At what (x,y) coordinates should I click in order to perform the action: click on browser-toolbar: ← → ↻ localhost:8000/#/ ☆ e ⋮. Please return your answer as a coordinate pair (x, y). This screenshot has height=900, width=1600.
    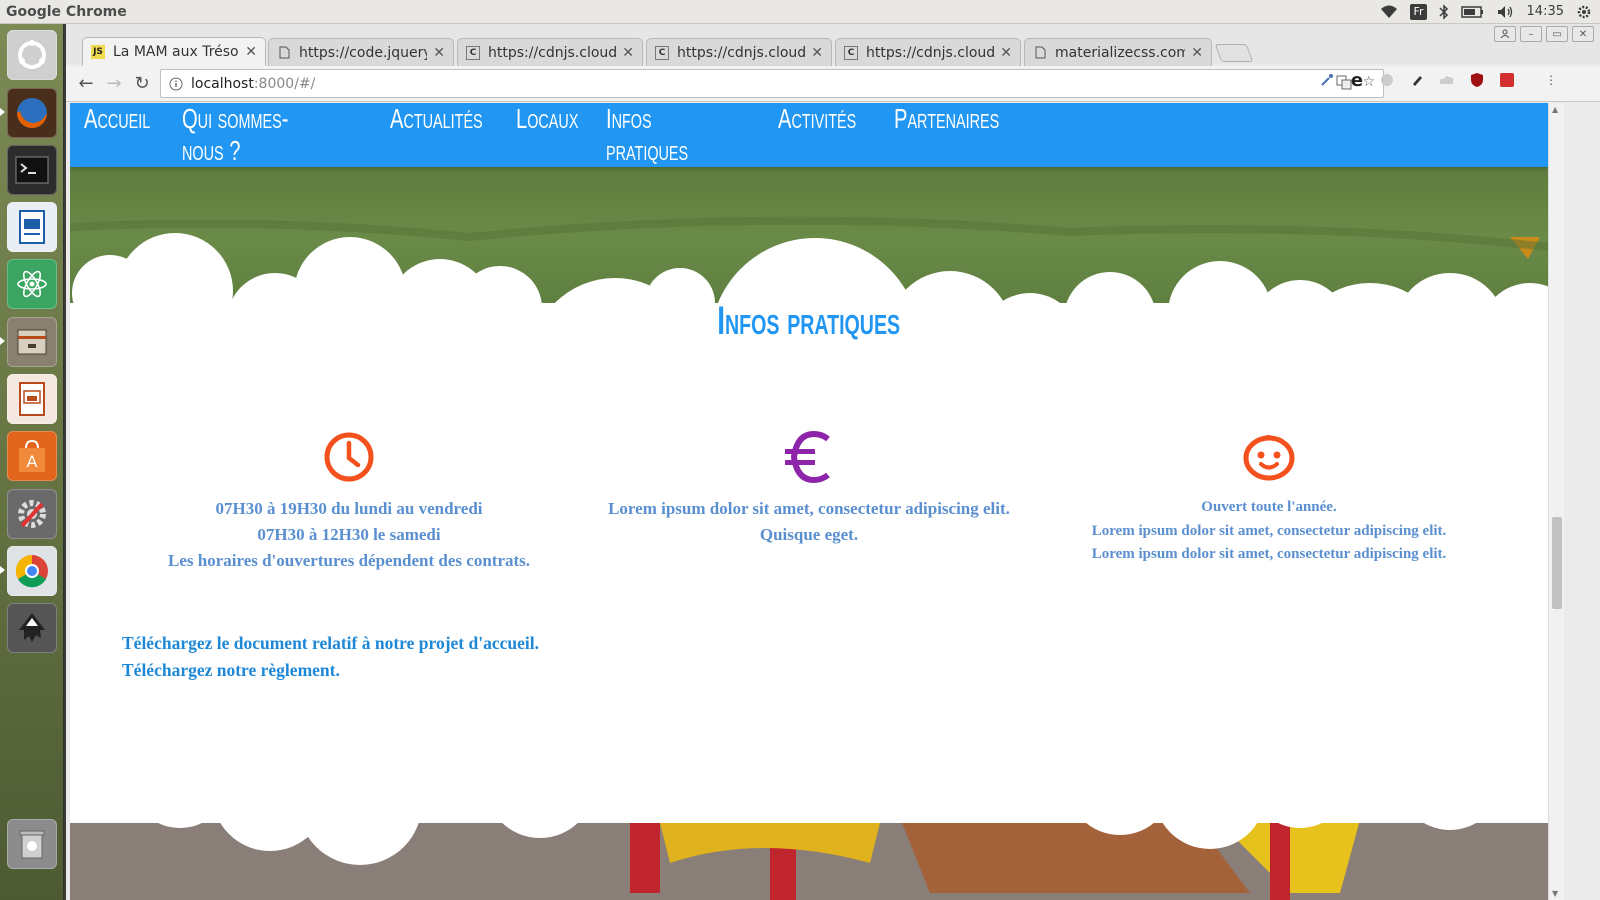
    Looking at the image, I should click on (833, 84).